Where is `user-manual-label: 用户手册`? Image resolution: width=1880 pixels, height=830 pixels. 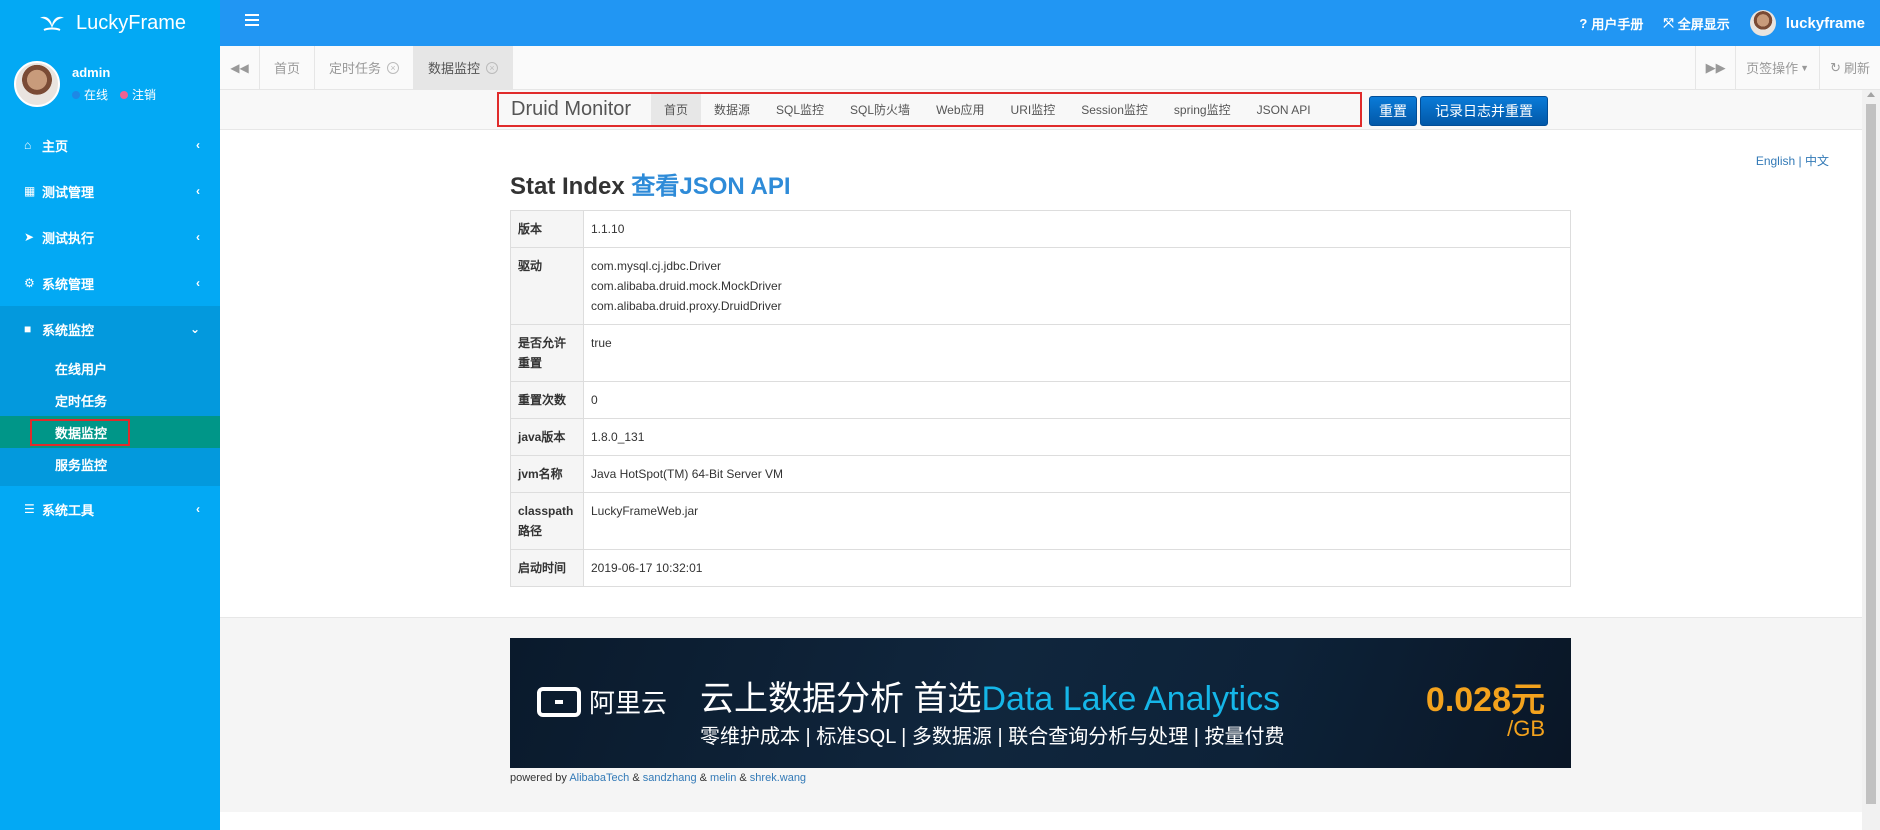
user-manual-label: 用户手册 is located at coordinates (1617, 24).